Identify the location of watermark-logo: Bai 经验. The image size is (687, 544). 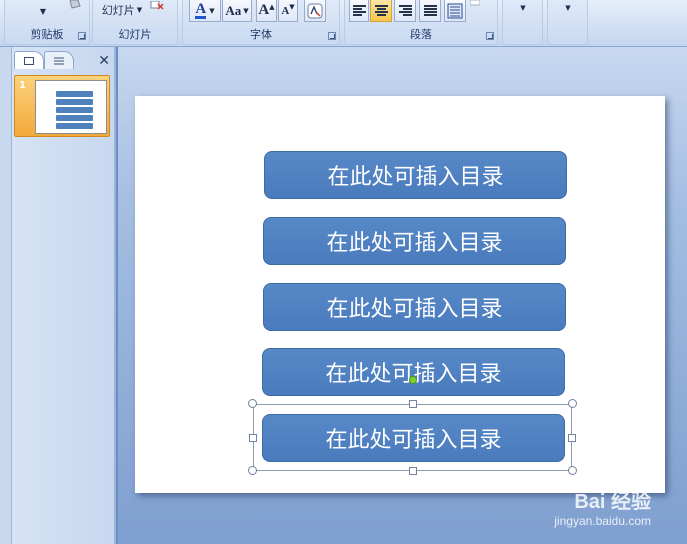
(612, 502).